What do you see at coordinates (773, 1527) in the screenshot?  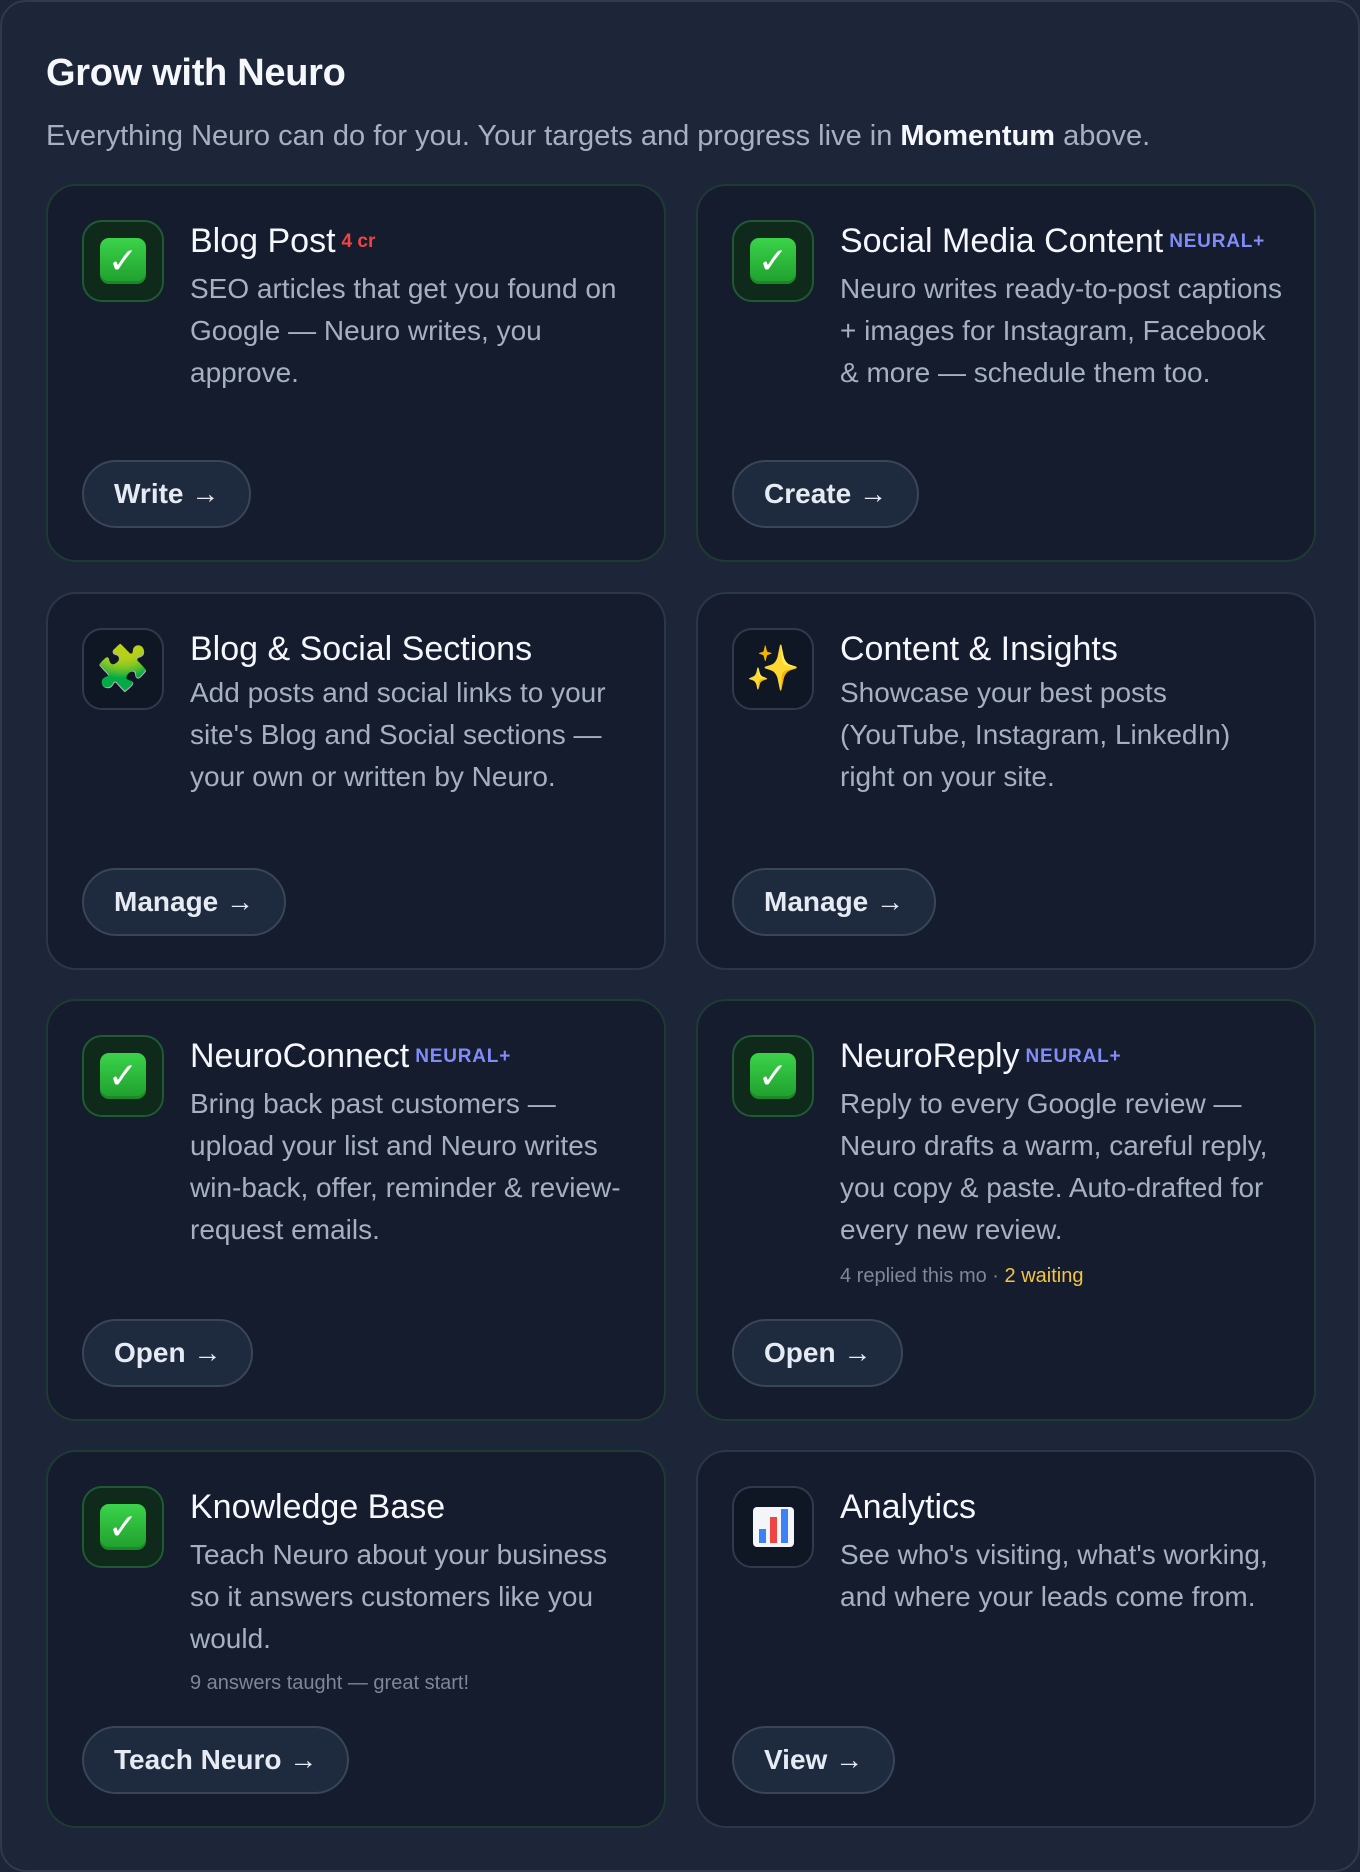 I see `bar-chart-icon` at bounding box center [773, 1527].